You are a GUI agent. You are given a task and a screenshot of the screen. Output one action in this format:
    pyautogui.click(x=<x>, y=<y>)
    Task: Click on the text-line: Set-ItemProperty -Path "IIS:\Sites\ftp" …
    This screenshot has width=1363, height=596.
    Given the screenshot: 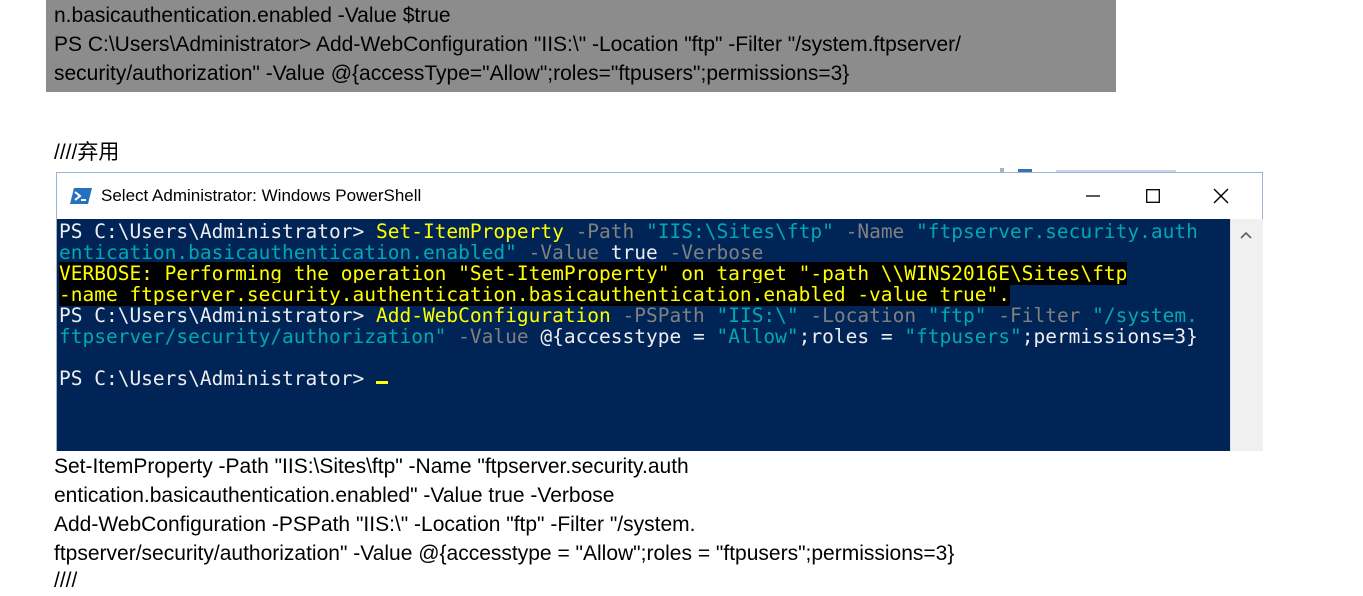 What is the action you would take?
    pyautogui.click(x=371, y=466)
    